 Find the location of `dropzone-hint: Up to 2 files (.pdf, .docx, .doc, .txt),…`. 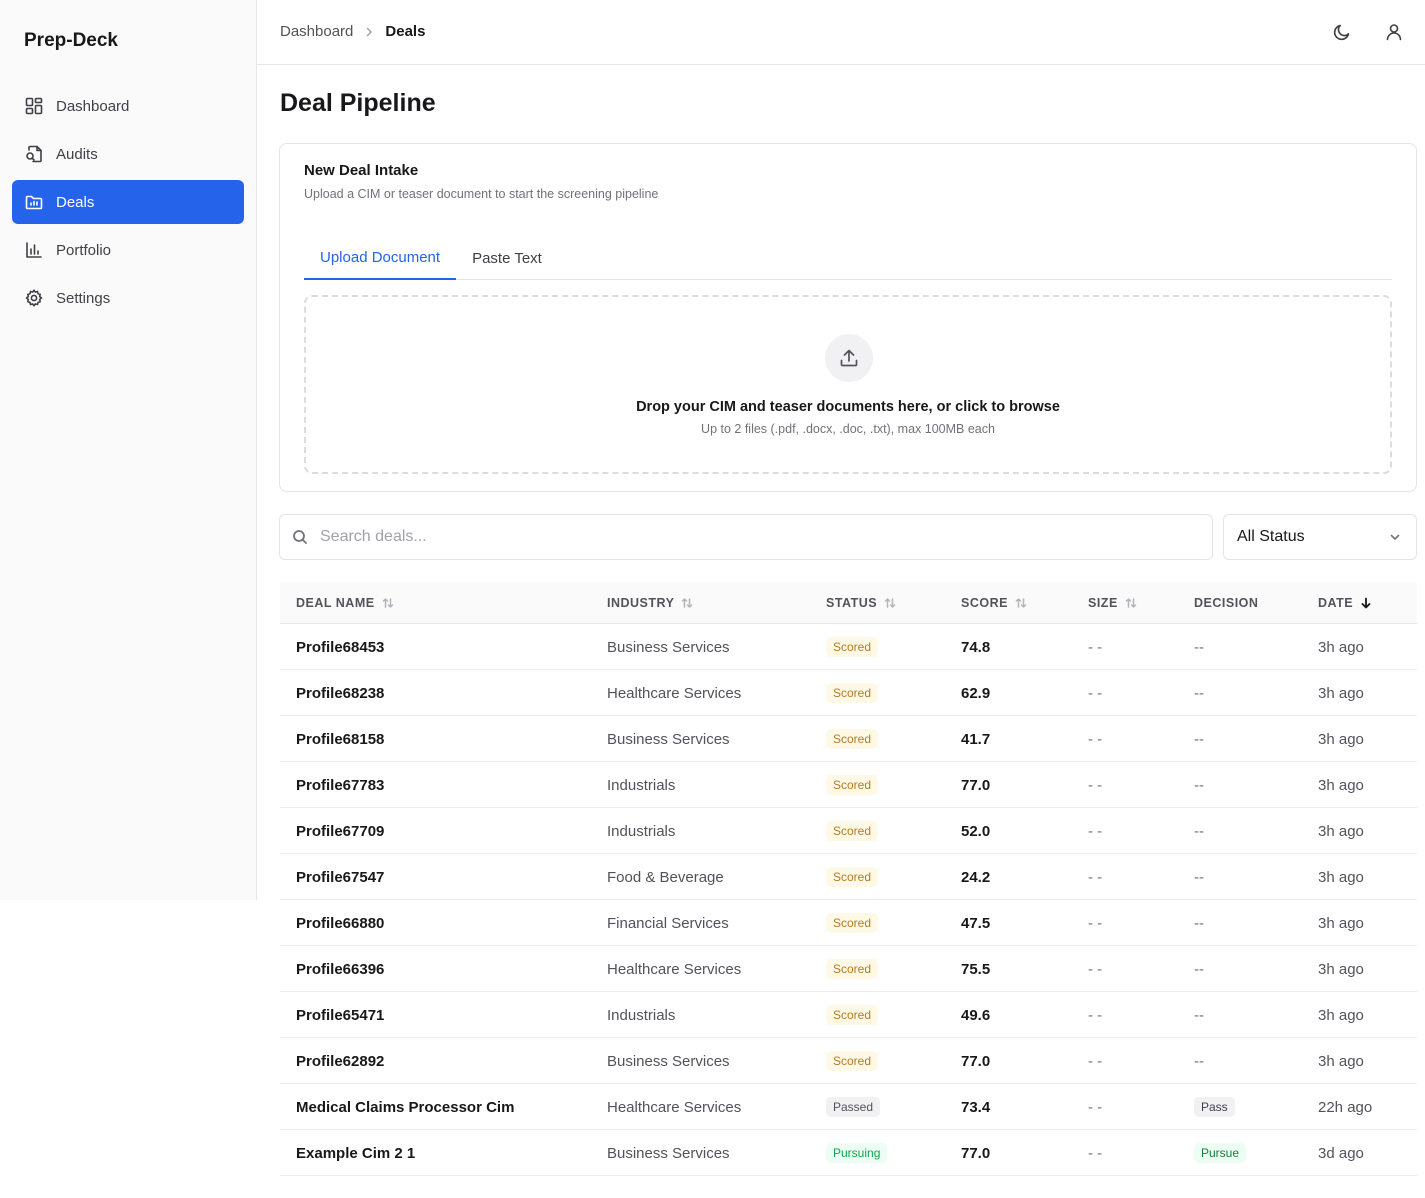

dropzone-hint: Up to 2 files (.pdf, .docx, .doc, .txt),… is located at coordinates (848, 429).